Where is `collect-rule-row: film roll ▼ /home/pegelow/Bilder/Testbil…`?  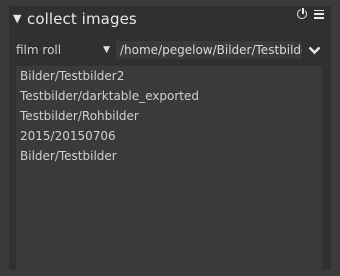 collect-rule-row: film roll ▼ /home/pegelow/Bilder/Testbil… is located at coordinates (169, 50).